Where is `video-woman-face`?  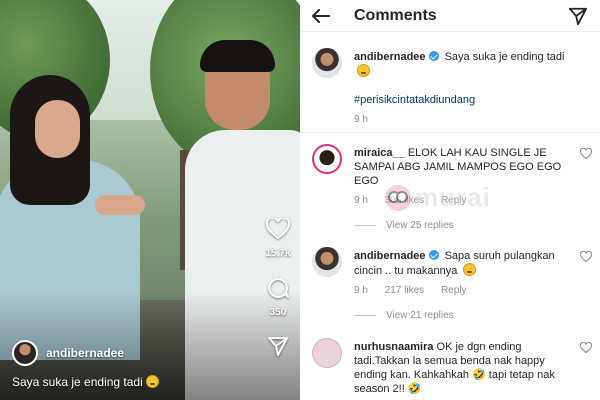
video-woman-face is located at coordinates (57, 129).